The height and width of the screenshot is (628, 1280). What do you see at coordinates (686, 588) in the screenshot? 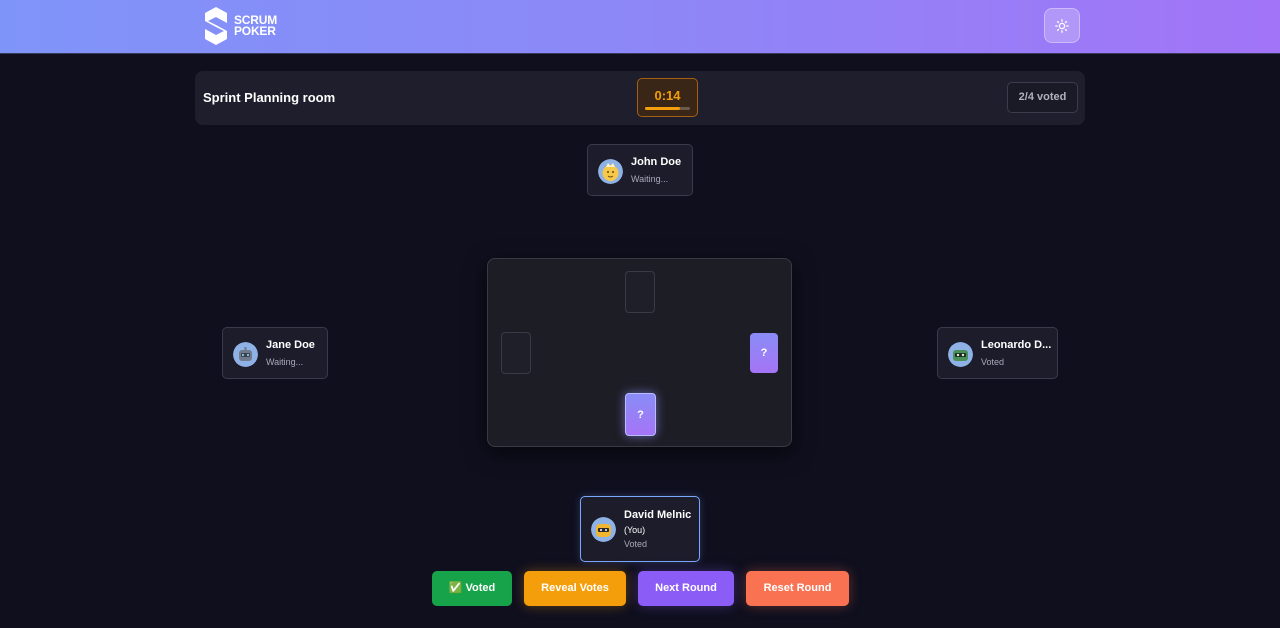
I see `next-round-button: Next Round` at bounding box center [686, 588].